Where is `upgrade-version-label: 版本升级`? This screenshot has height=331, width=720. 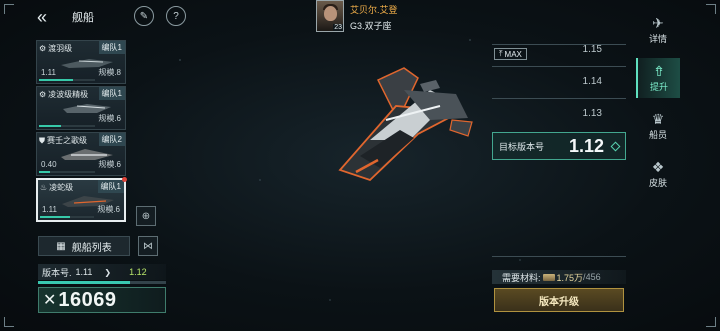 upgrade-version-label: 版本升级 is located at coordinates (559, 302).